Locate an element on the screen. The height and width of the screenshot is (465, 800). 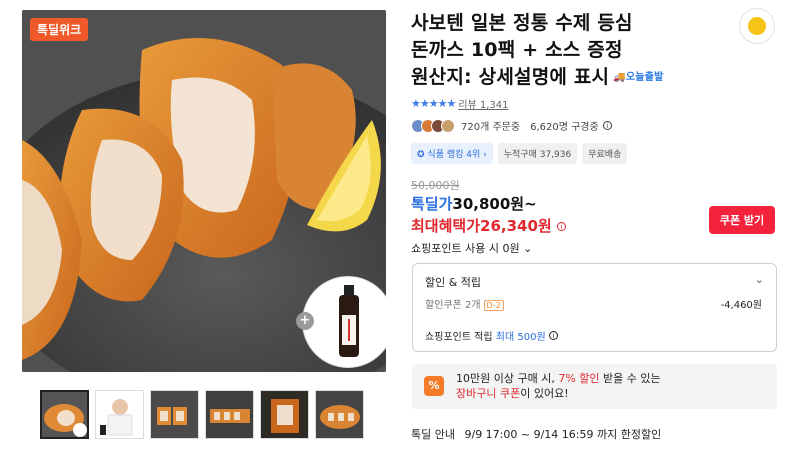
review-link: 리뷰 1,341 is located at coordinates (483, 103).